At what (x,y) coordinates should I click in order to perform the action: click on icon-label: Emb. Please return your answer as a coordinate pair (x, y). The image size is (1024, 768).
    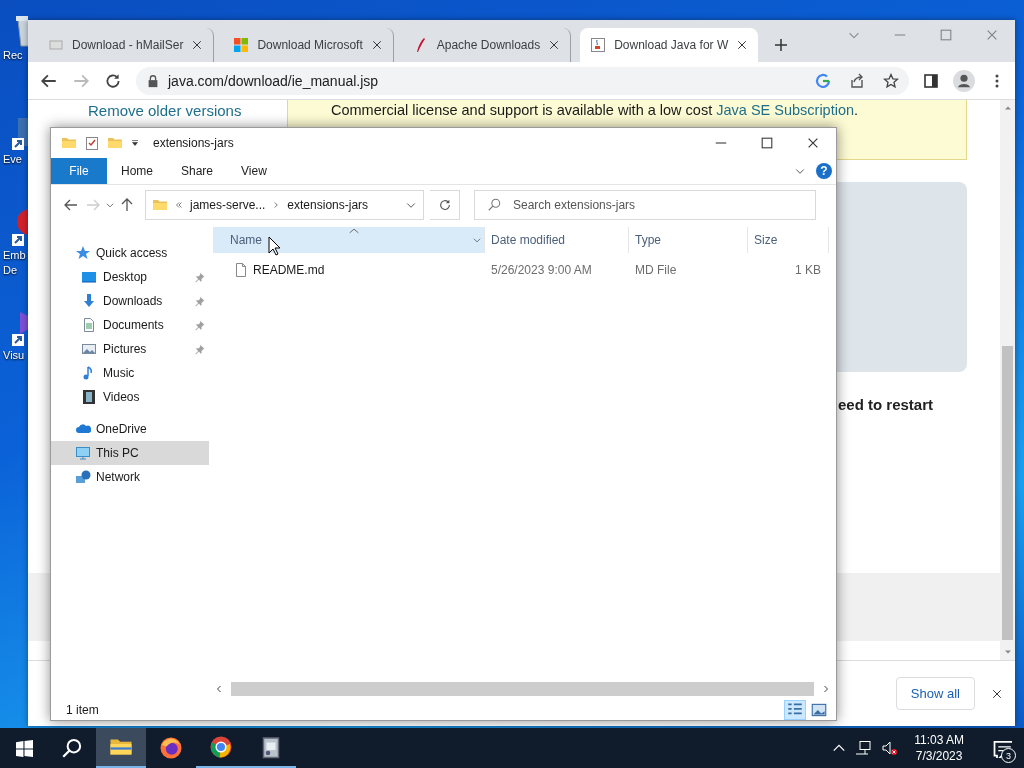
    Looking at the image, I should click on (14, 255).